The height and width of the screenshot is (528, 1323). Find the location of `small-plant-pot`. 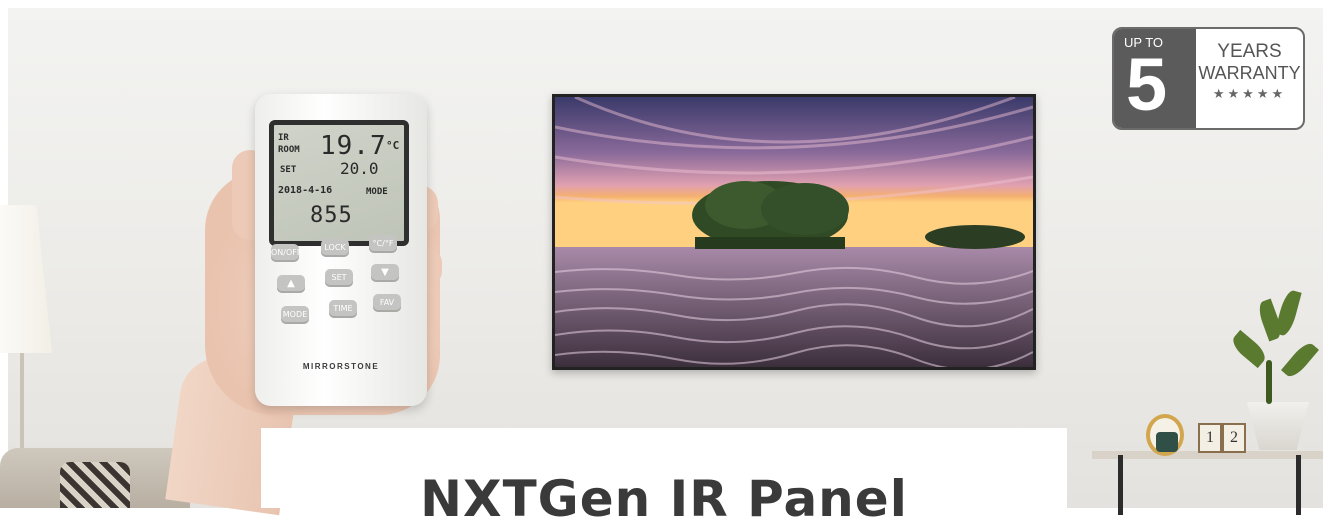

small-plant-pot is located at coordinates (1167, 442).